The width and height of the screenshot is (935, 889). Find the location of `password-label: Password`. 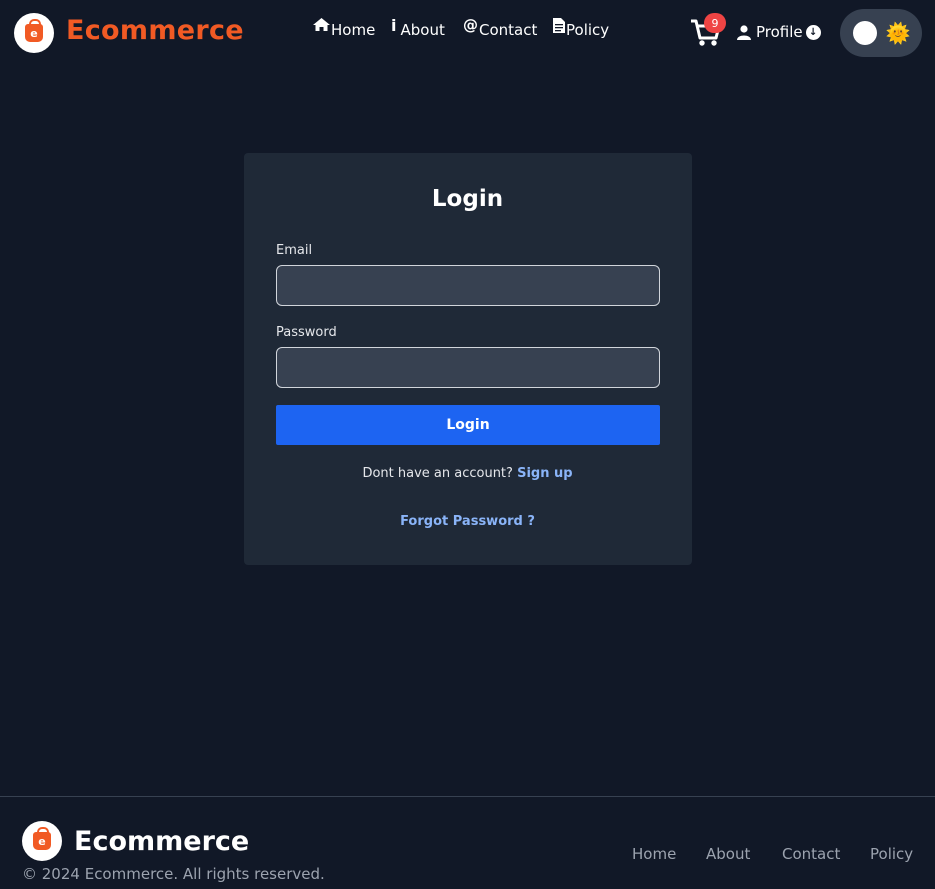

password-label: Password is located at coordinates (306, 332).